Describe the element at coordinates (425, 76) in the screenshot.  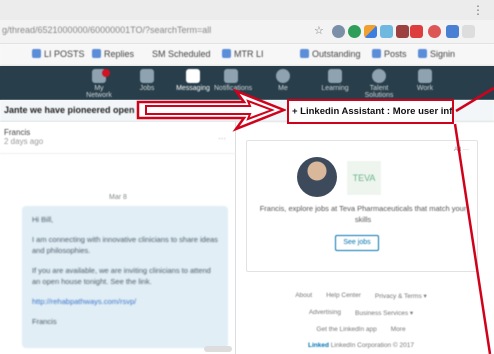
I see `grid-icon` at that location.